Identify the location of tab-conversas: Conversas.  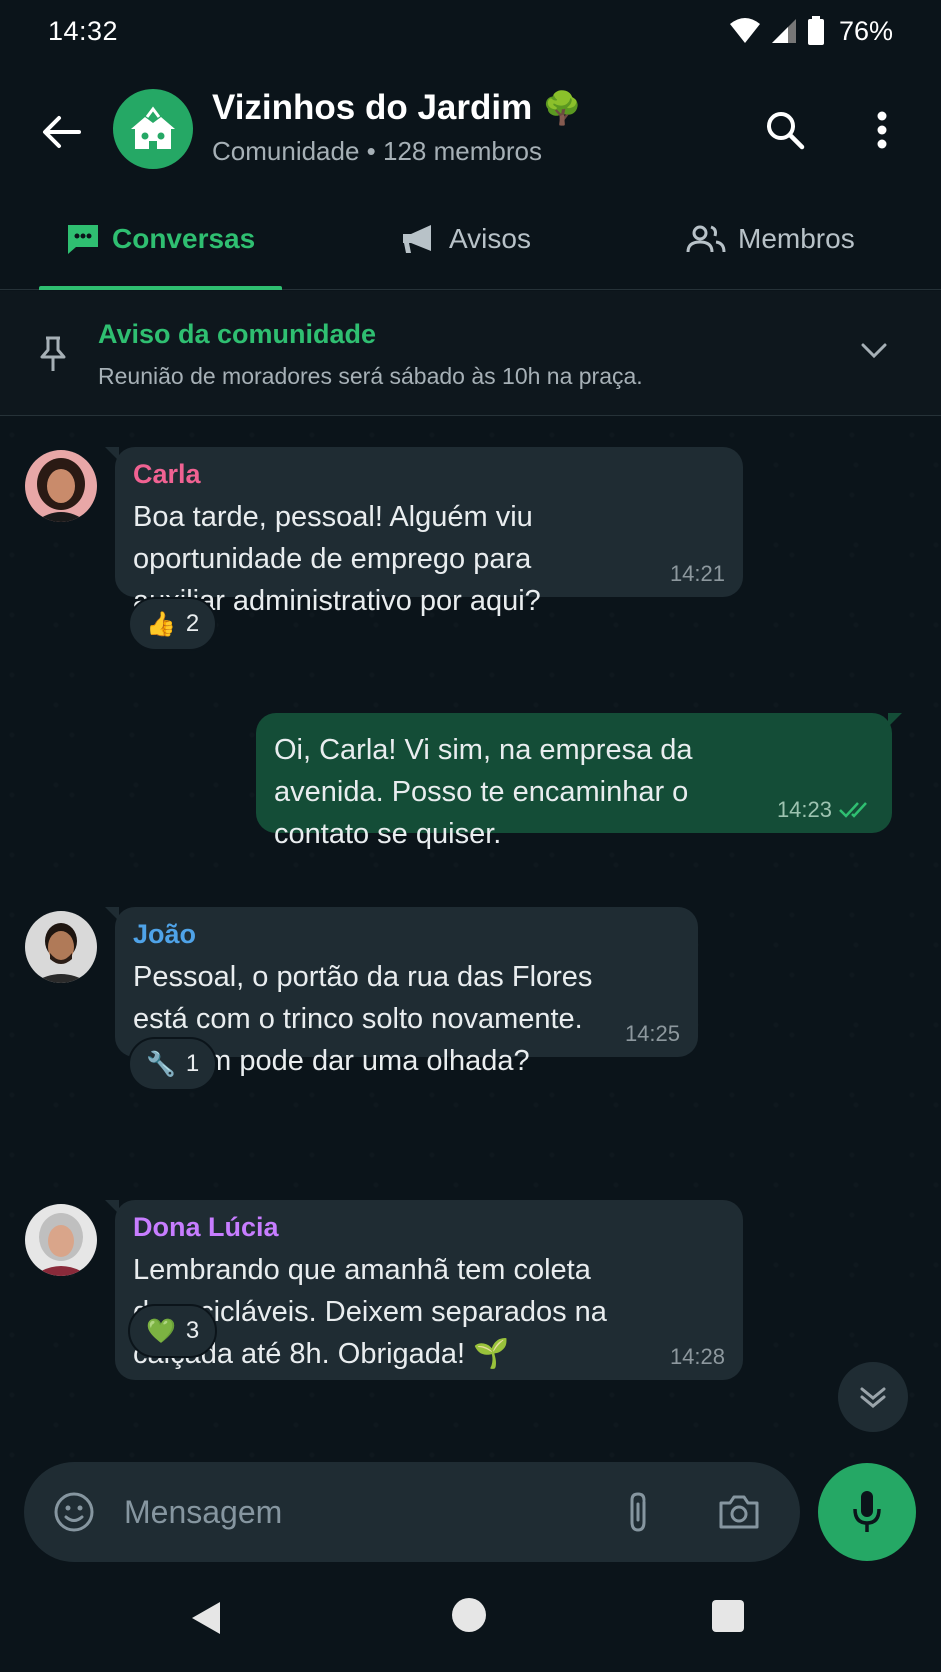
(160, 239).